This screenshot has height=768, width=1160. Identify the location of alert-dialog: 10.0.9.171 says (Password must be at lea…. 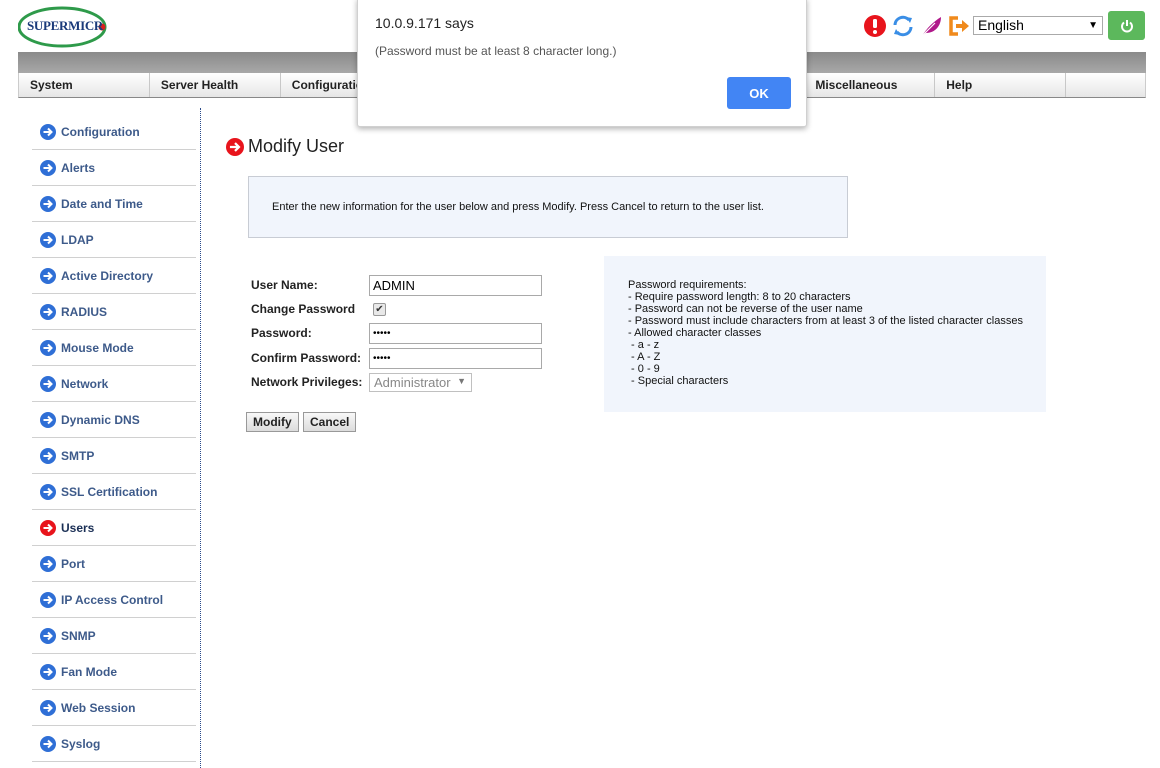
(582, 63).